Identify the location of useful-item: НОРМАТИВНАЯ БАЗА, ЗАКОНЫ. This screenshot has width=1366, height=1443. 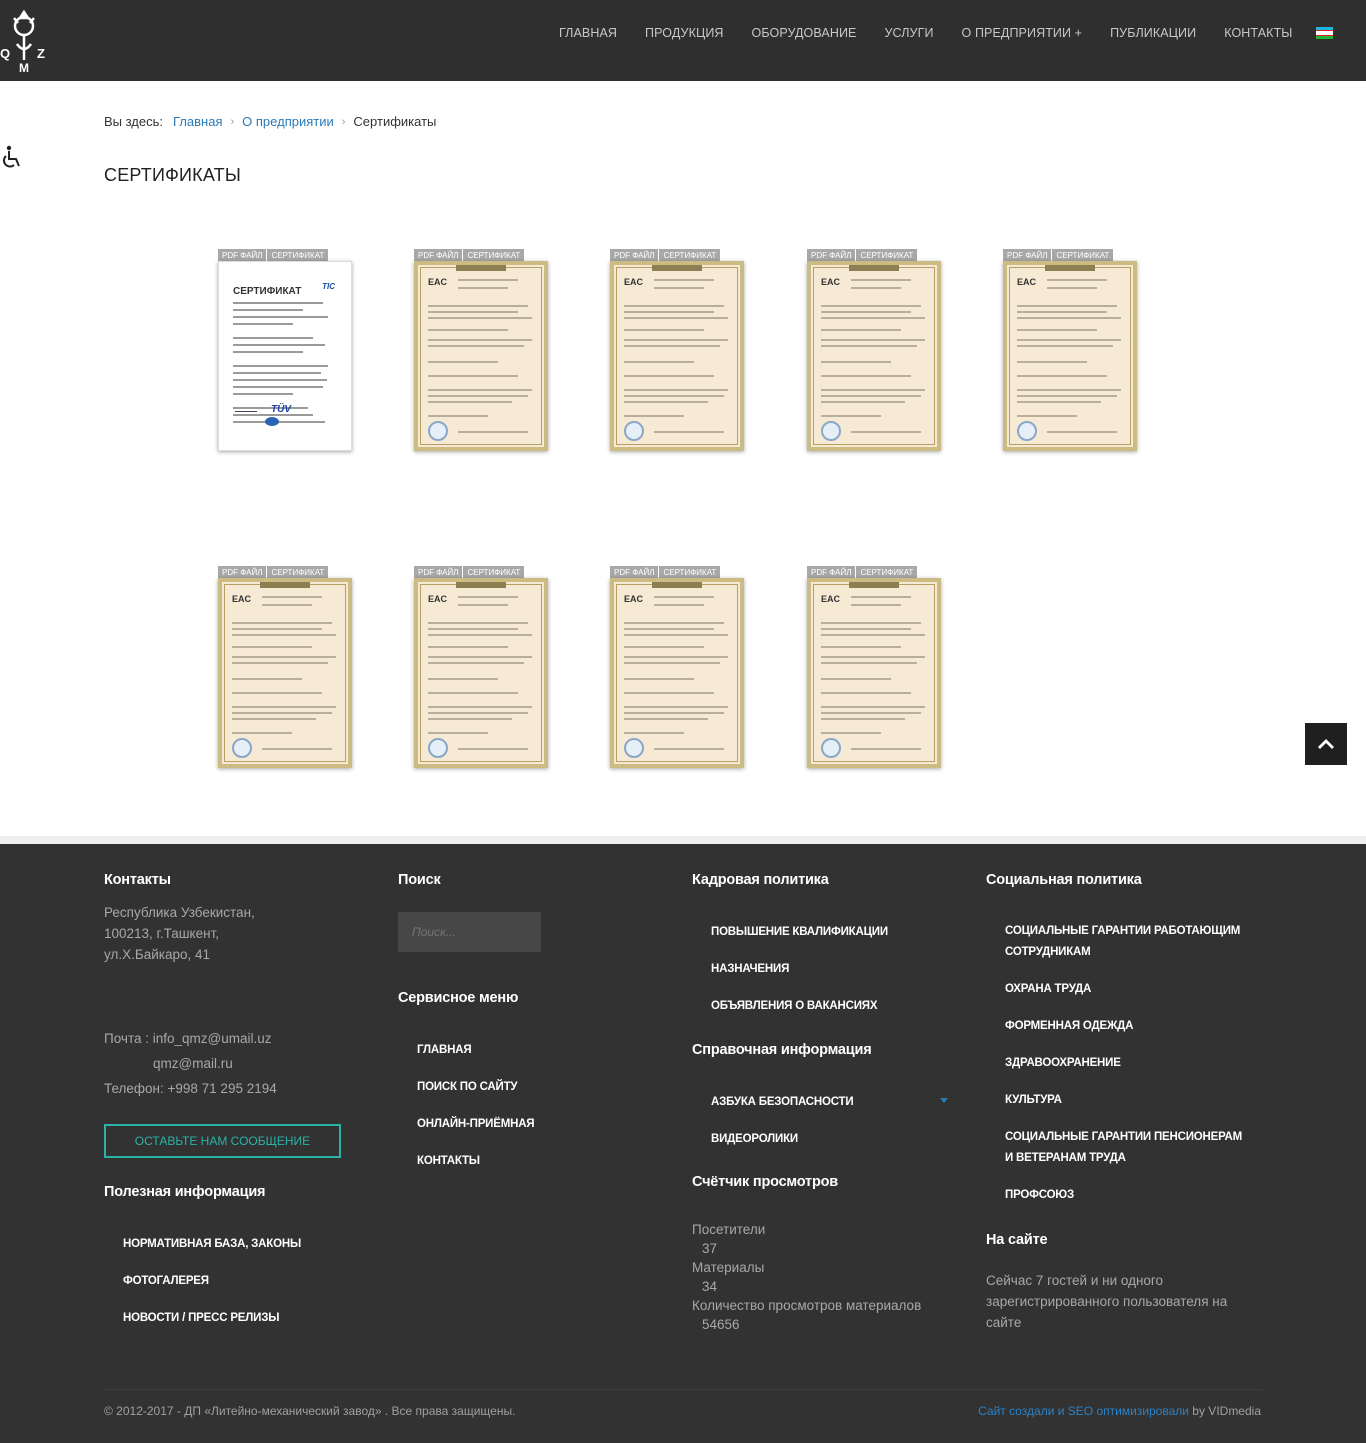
(202, 1244).